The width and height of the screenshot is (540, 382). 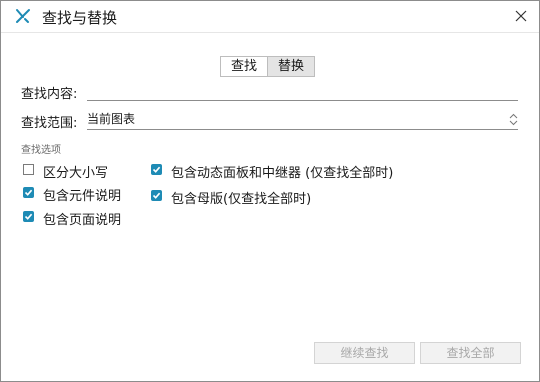 What do you see at coordinates (41, 150) in the screenshot?
I see `options-section-title: 查找选项` at bounding box center [41, 150].